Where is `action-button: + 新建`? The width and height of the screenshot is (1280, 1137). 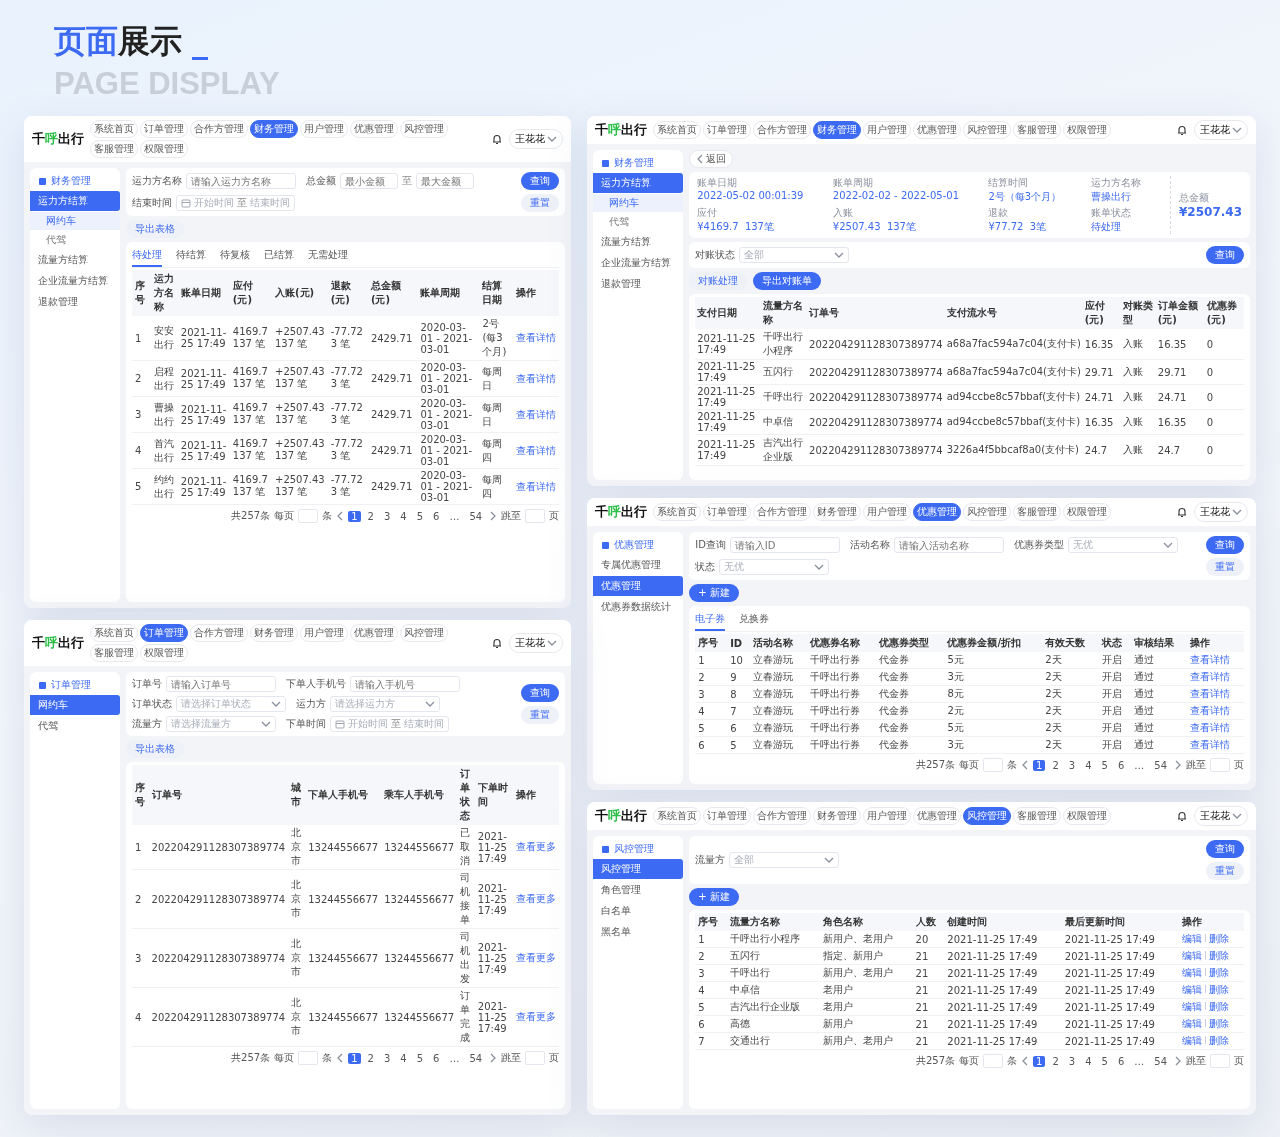
action-button: + 新建 is located at coordinates (714, 897).